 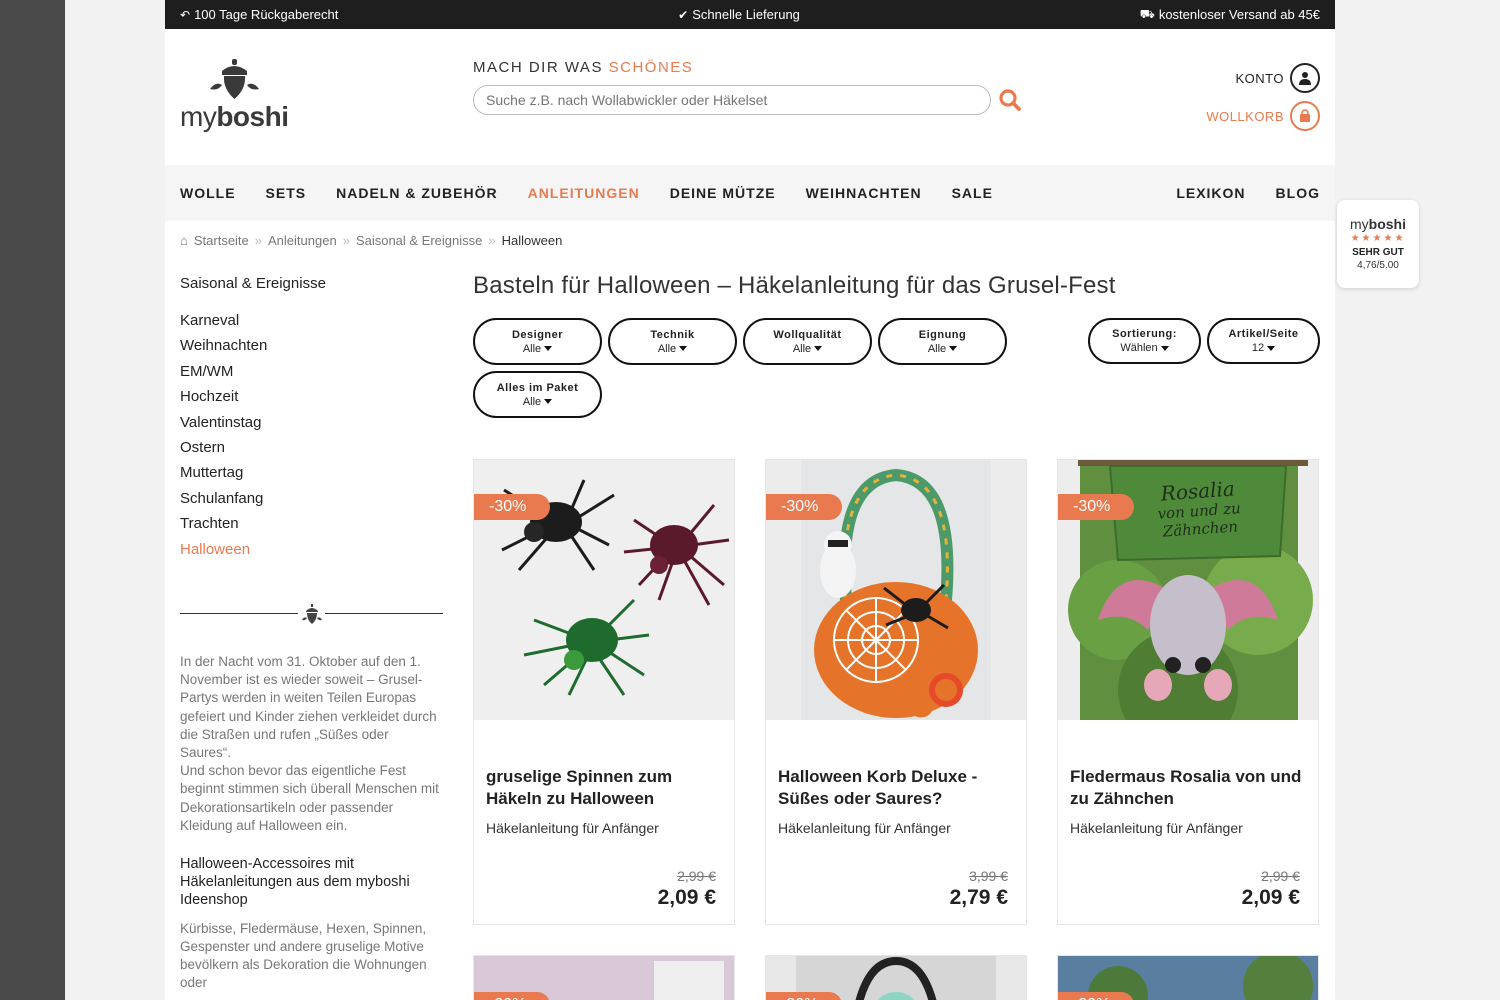 What do you see at coordinates (1378, 252) in the screenshot?
I see `rating-grade: SEHR GUT` at bounding box center [1378, 252].